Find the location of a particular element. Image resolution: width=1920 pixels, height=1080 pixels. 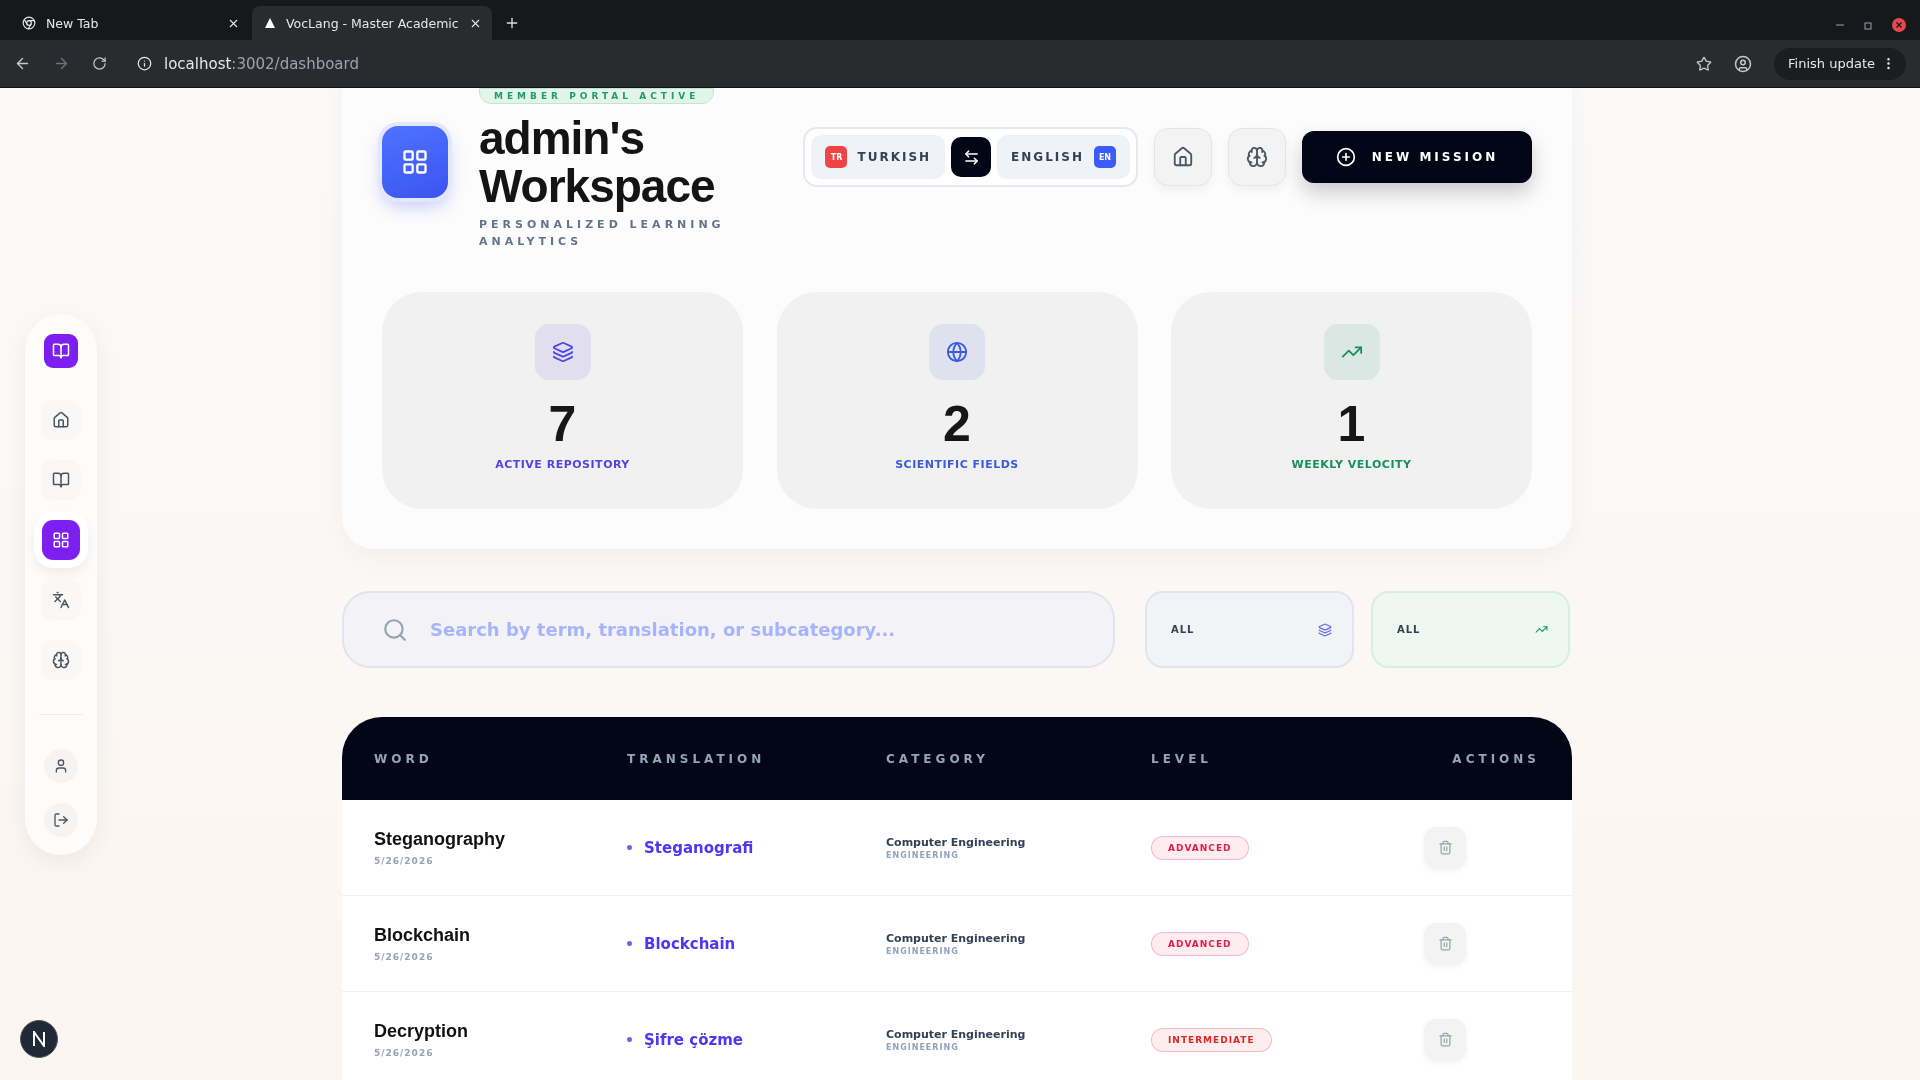

swap-icon is located at coordinates (971, 157).